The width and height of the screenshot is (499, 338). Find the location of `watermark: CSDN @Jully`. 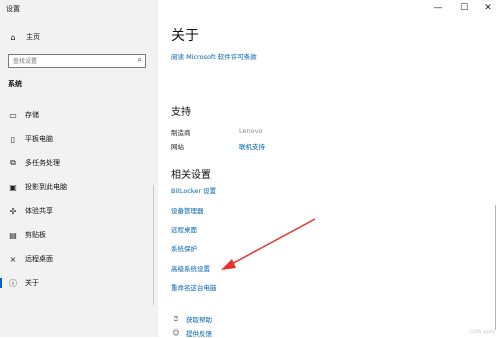

watermark: CSDN @Jully is located at coordinates (482, 331).